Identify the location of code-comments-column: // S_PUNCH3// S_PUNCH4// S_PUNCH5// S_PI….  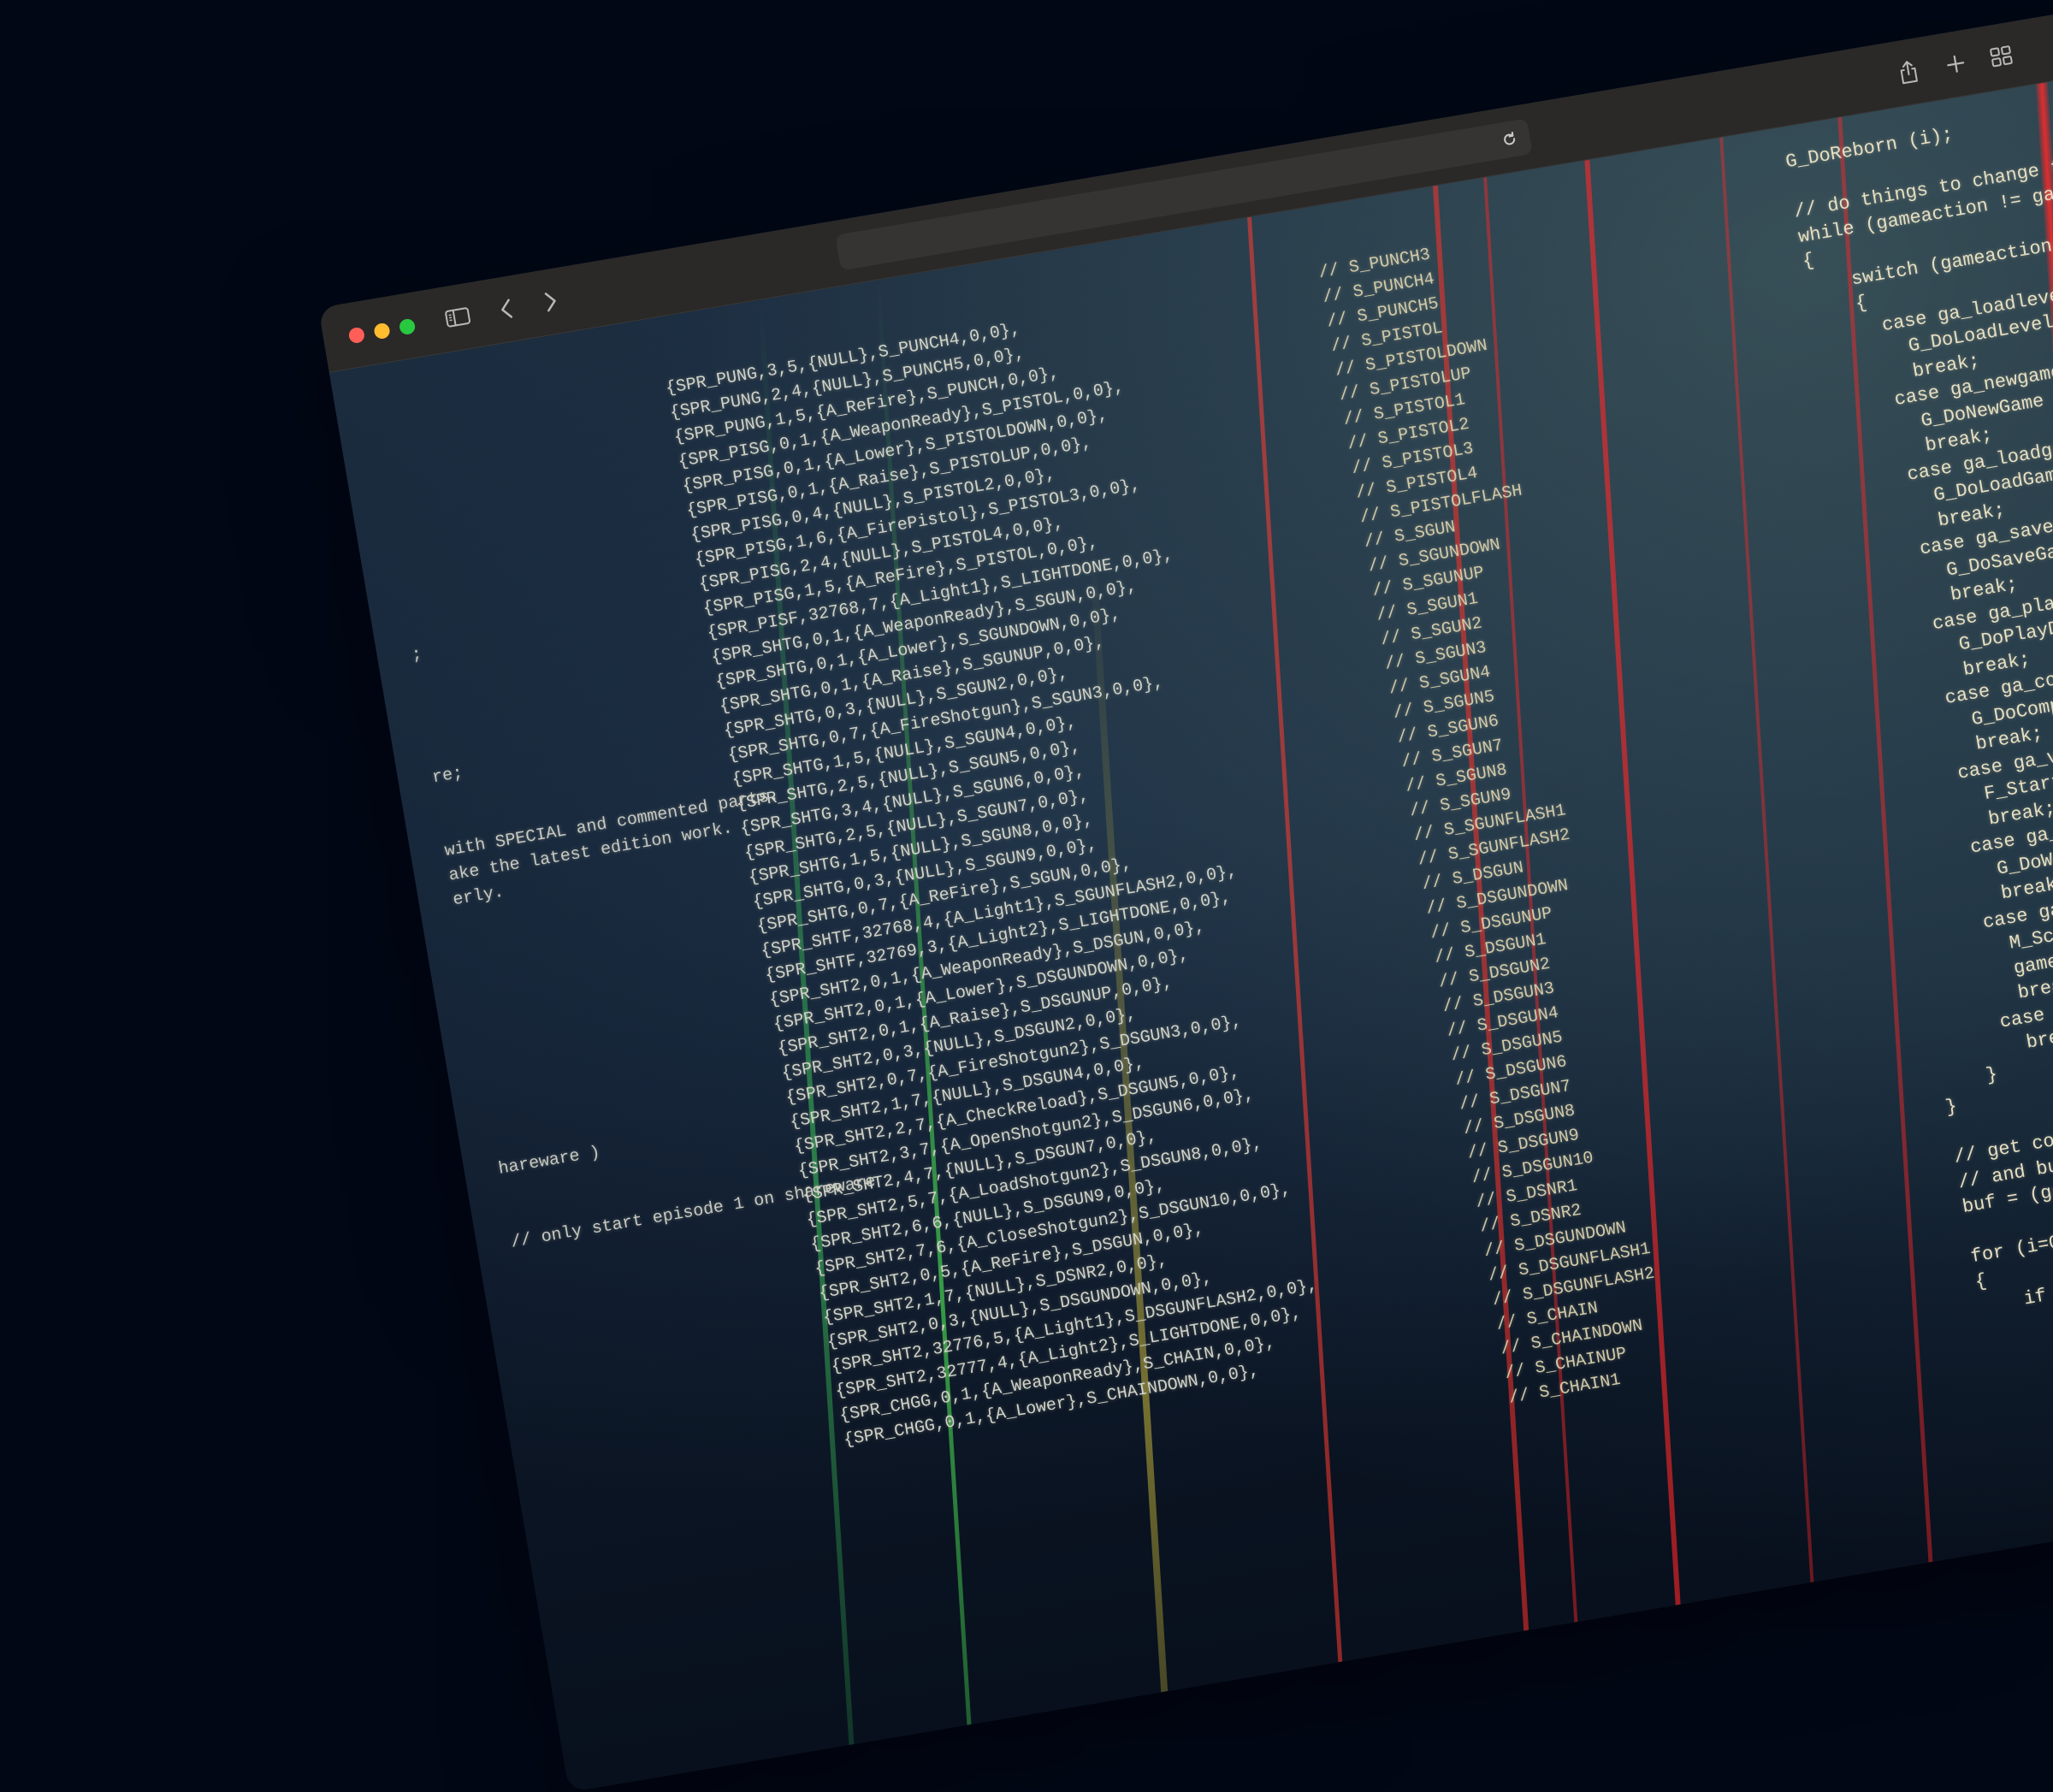
(1494, 822).